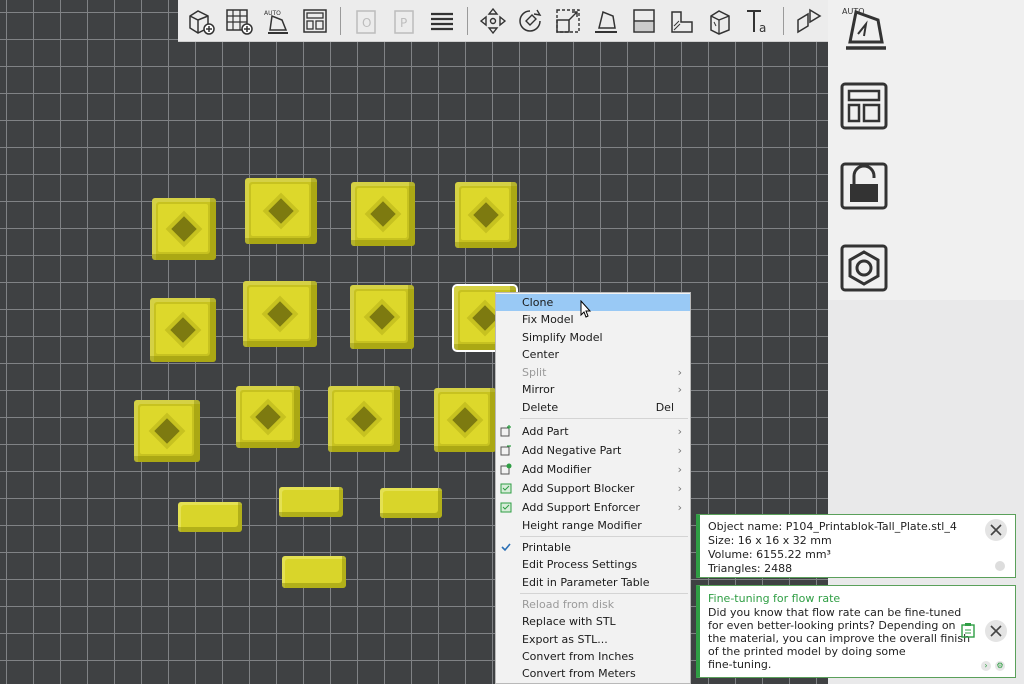  What do you see at coordinates (864, 268) in the screenshot?
I see `nut-settings-icon` at bounding box center [864, 268].